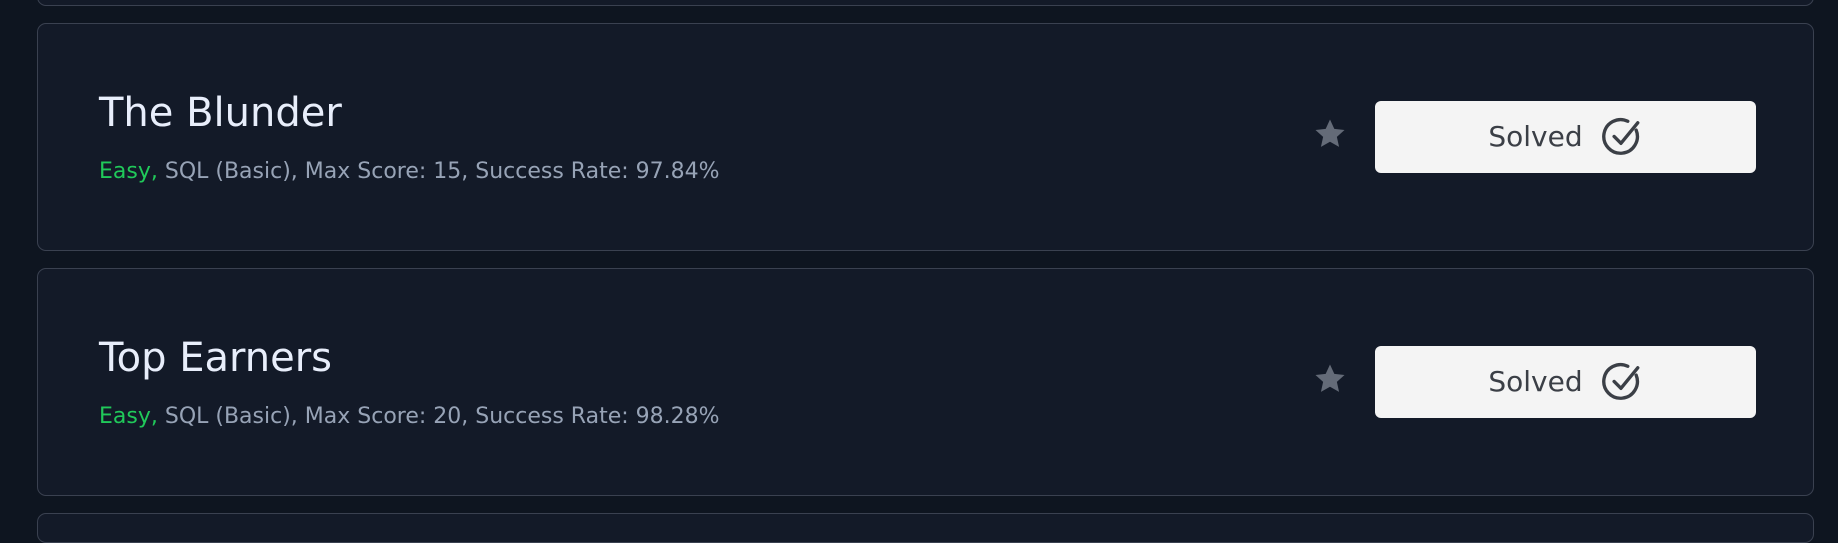  What do you see at coordinates (220, 113) in the screenshot?
I see `challenge-title: The Blunder` at bounding box center [220, 113].